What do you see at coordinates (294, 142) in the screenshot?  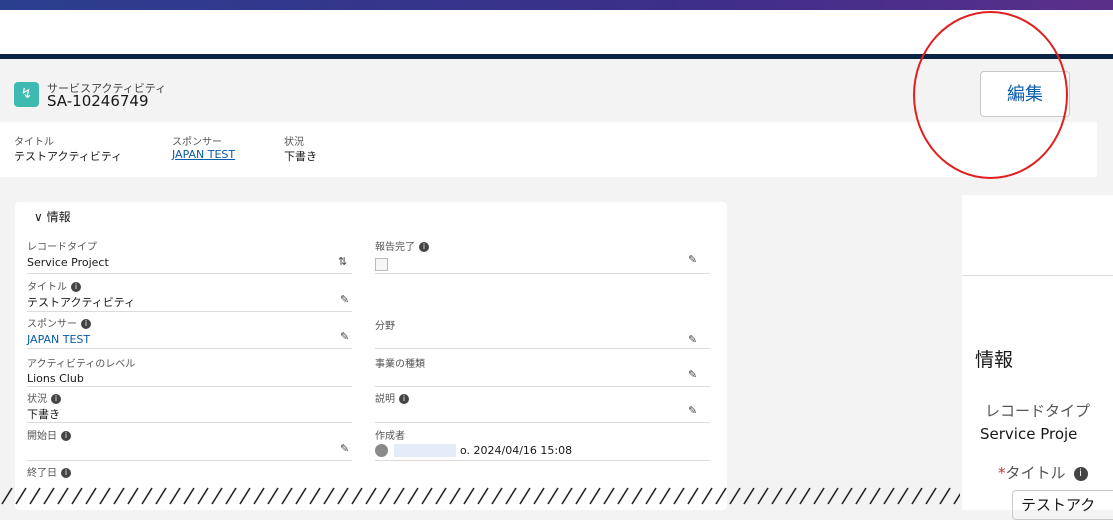 I see `highlight-label-status: 状況` at bounding box center [294, 142].